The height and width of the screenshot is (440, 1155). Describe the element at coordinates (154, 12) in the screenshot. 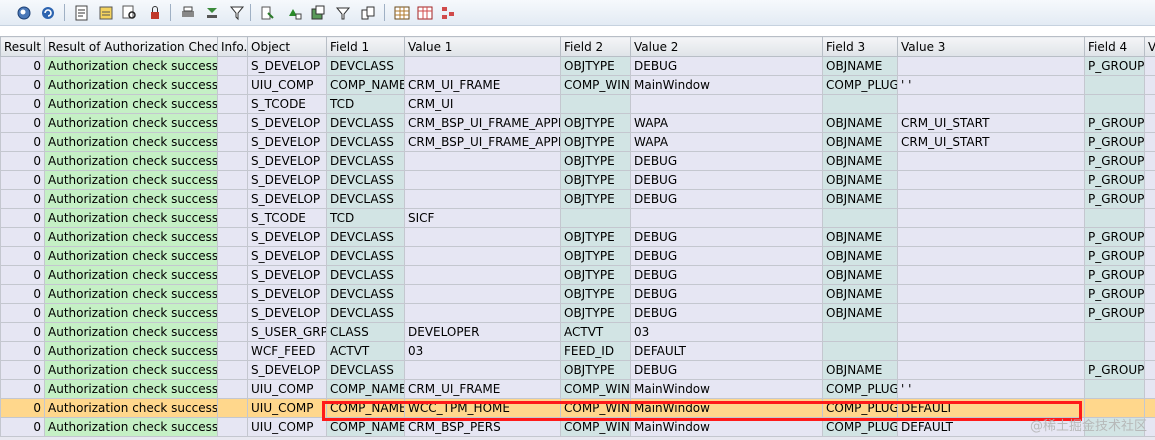

I see `lock-button` at that location.